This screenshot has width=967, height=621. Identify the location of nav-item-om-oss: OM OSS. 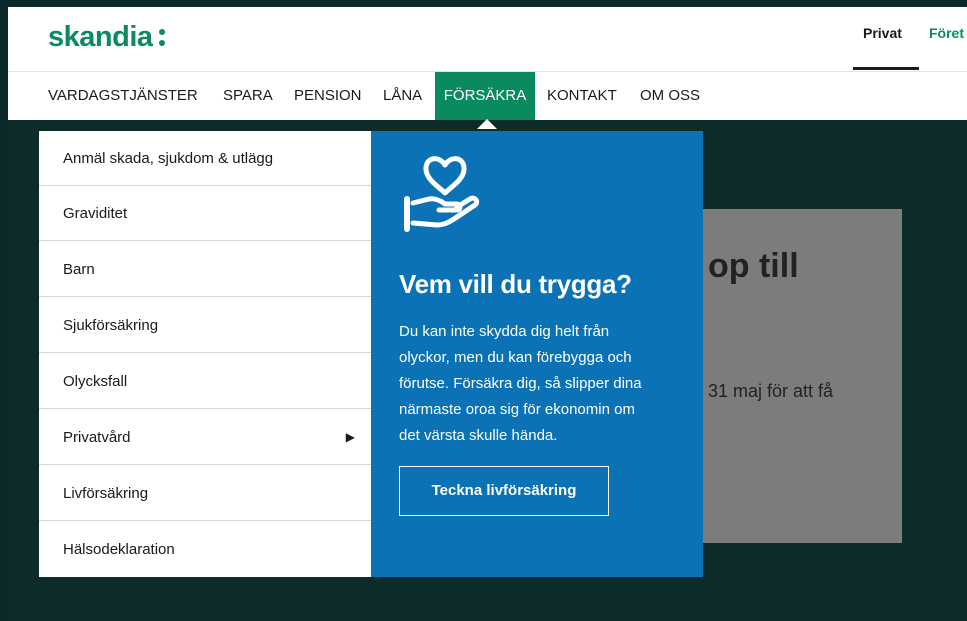
(670, 96).